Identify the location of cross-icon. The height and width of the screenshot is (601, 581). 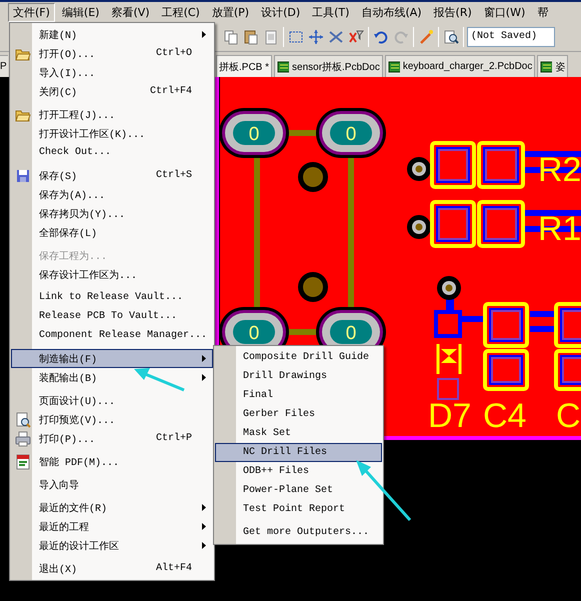
(336, 36).